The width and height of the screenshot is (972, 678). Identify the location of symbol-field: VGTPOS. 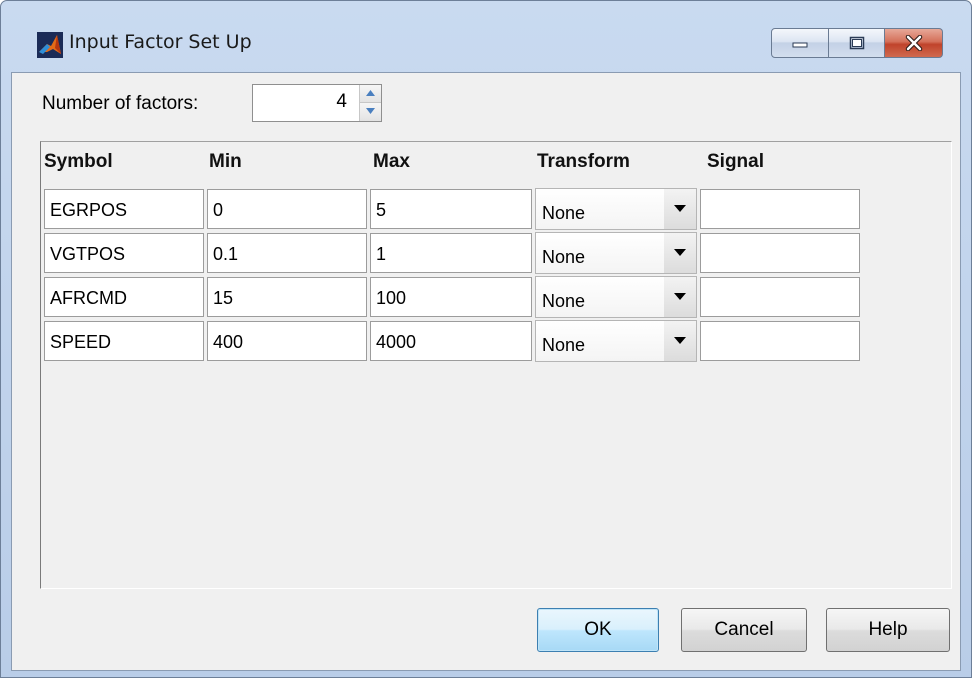
(124, 253).